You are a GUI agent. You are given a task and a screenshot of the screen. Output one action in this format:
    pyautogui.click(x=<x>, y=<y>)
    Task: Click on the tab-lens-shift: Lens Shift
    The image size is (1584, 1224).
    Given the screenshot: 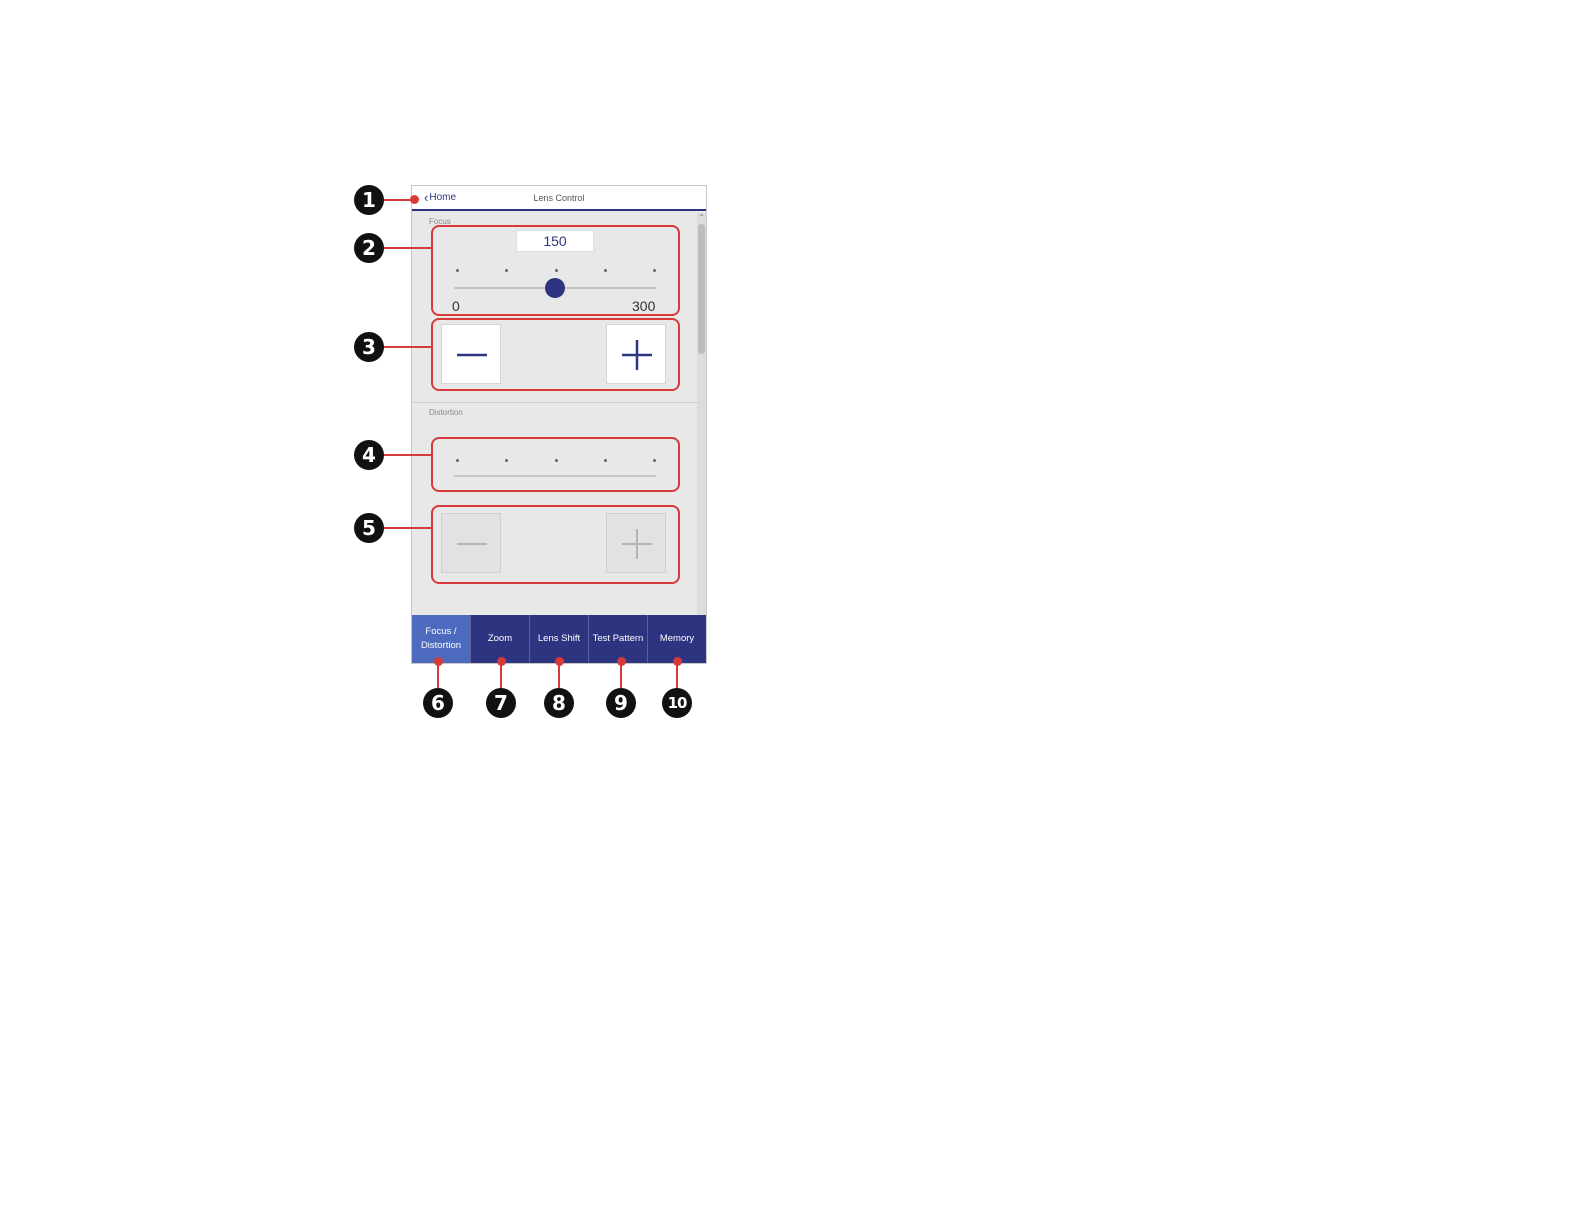 What is the action you would take?
    pyautogui.click(x=558, y=639)
    